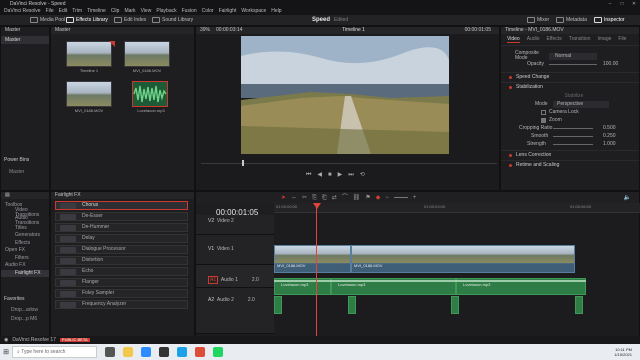 This screenshot has height=360, width=640. Describe the element at coordinates (463, 259) in the screenshot. I see `video-clip-mvi0188: MVI_0188.MOV` at that location.